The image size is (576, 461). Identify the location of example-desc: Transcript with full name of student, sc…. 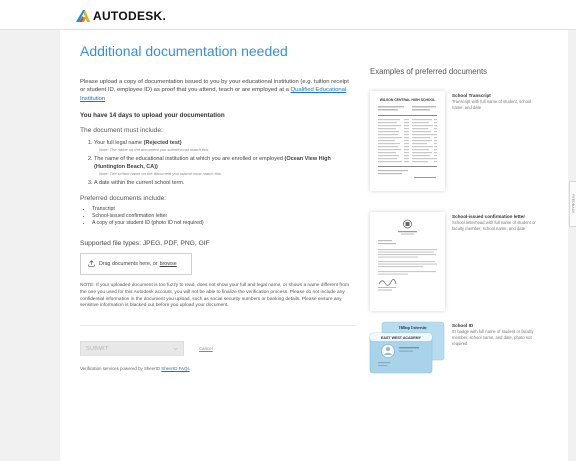
(492, 104).